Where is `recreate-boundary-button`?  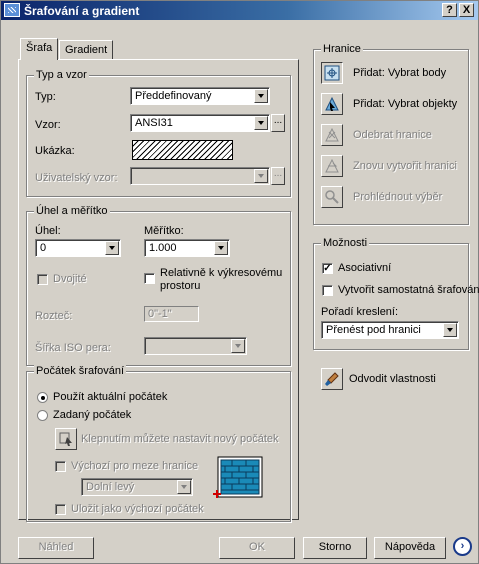 recreate-boundary-button is located at coordinates (332, 166).